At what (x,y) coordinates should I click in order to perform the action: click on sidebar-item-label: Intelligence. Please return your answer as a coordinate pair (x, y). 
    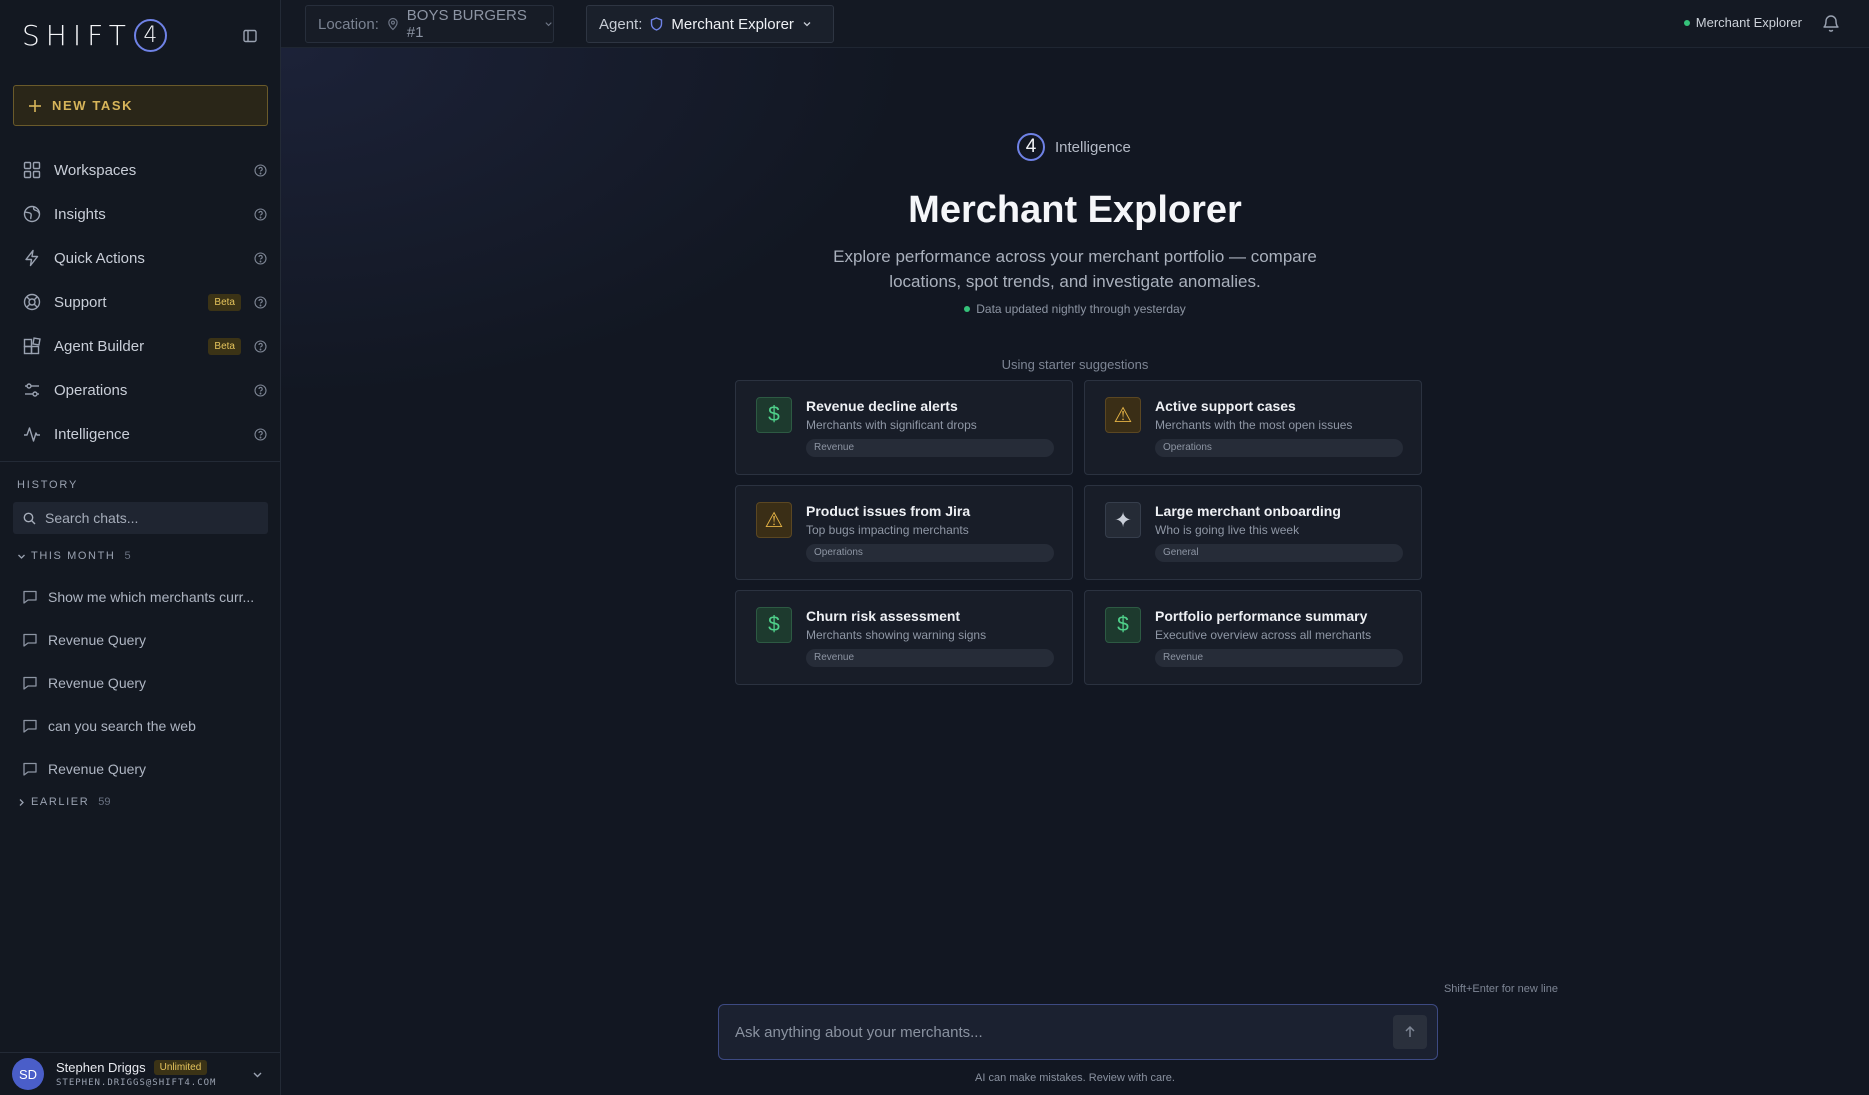
    Looking at the image, I should click on (92, 434).